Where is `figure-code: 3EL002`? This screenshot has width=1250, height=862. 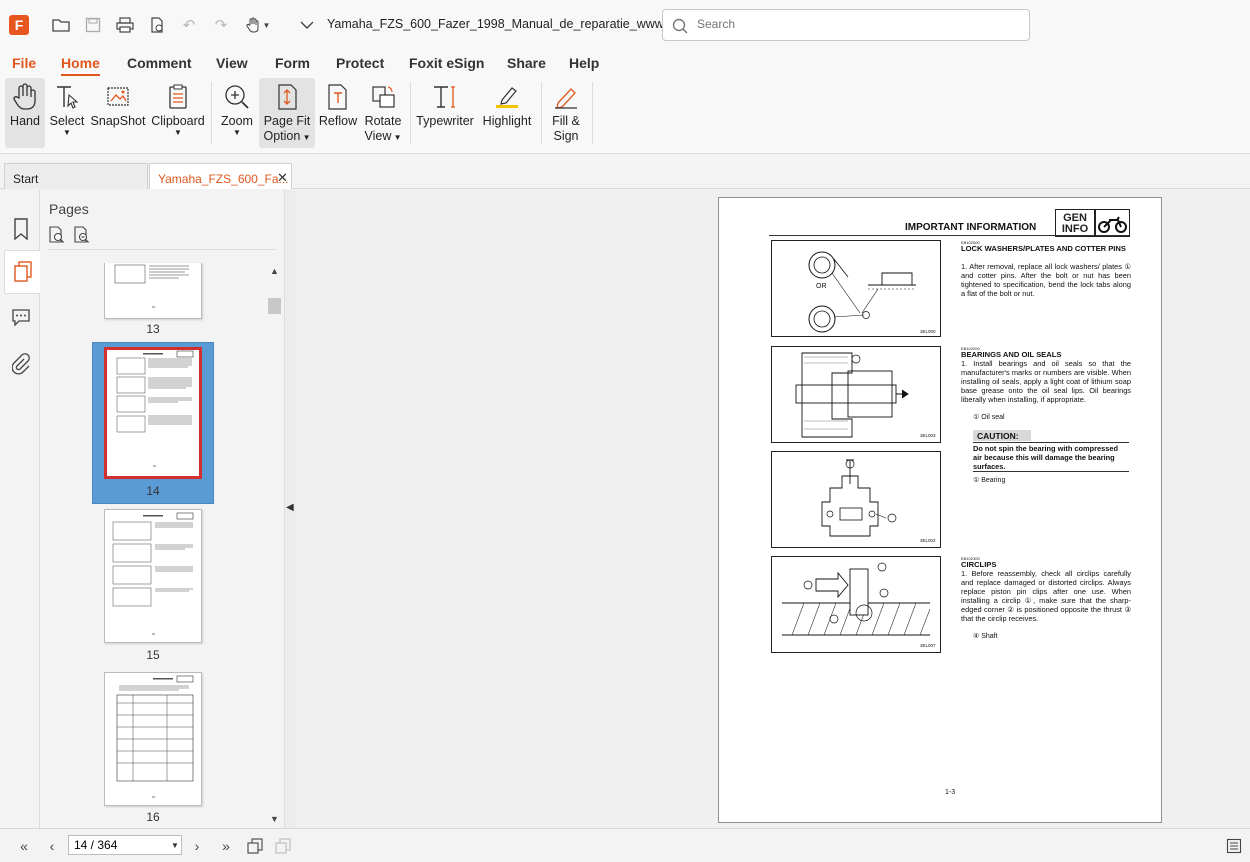 figure-code: 3EL002 is located at coordinates (928, 540).